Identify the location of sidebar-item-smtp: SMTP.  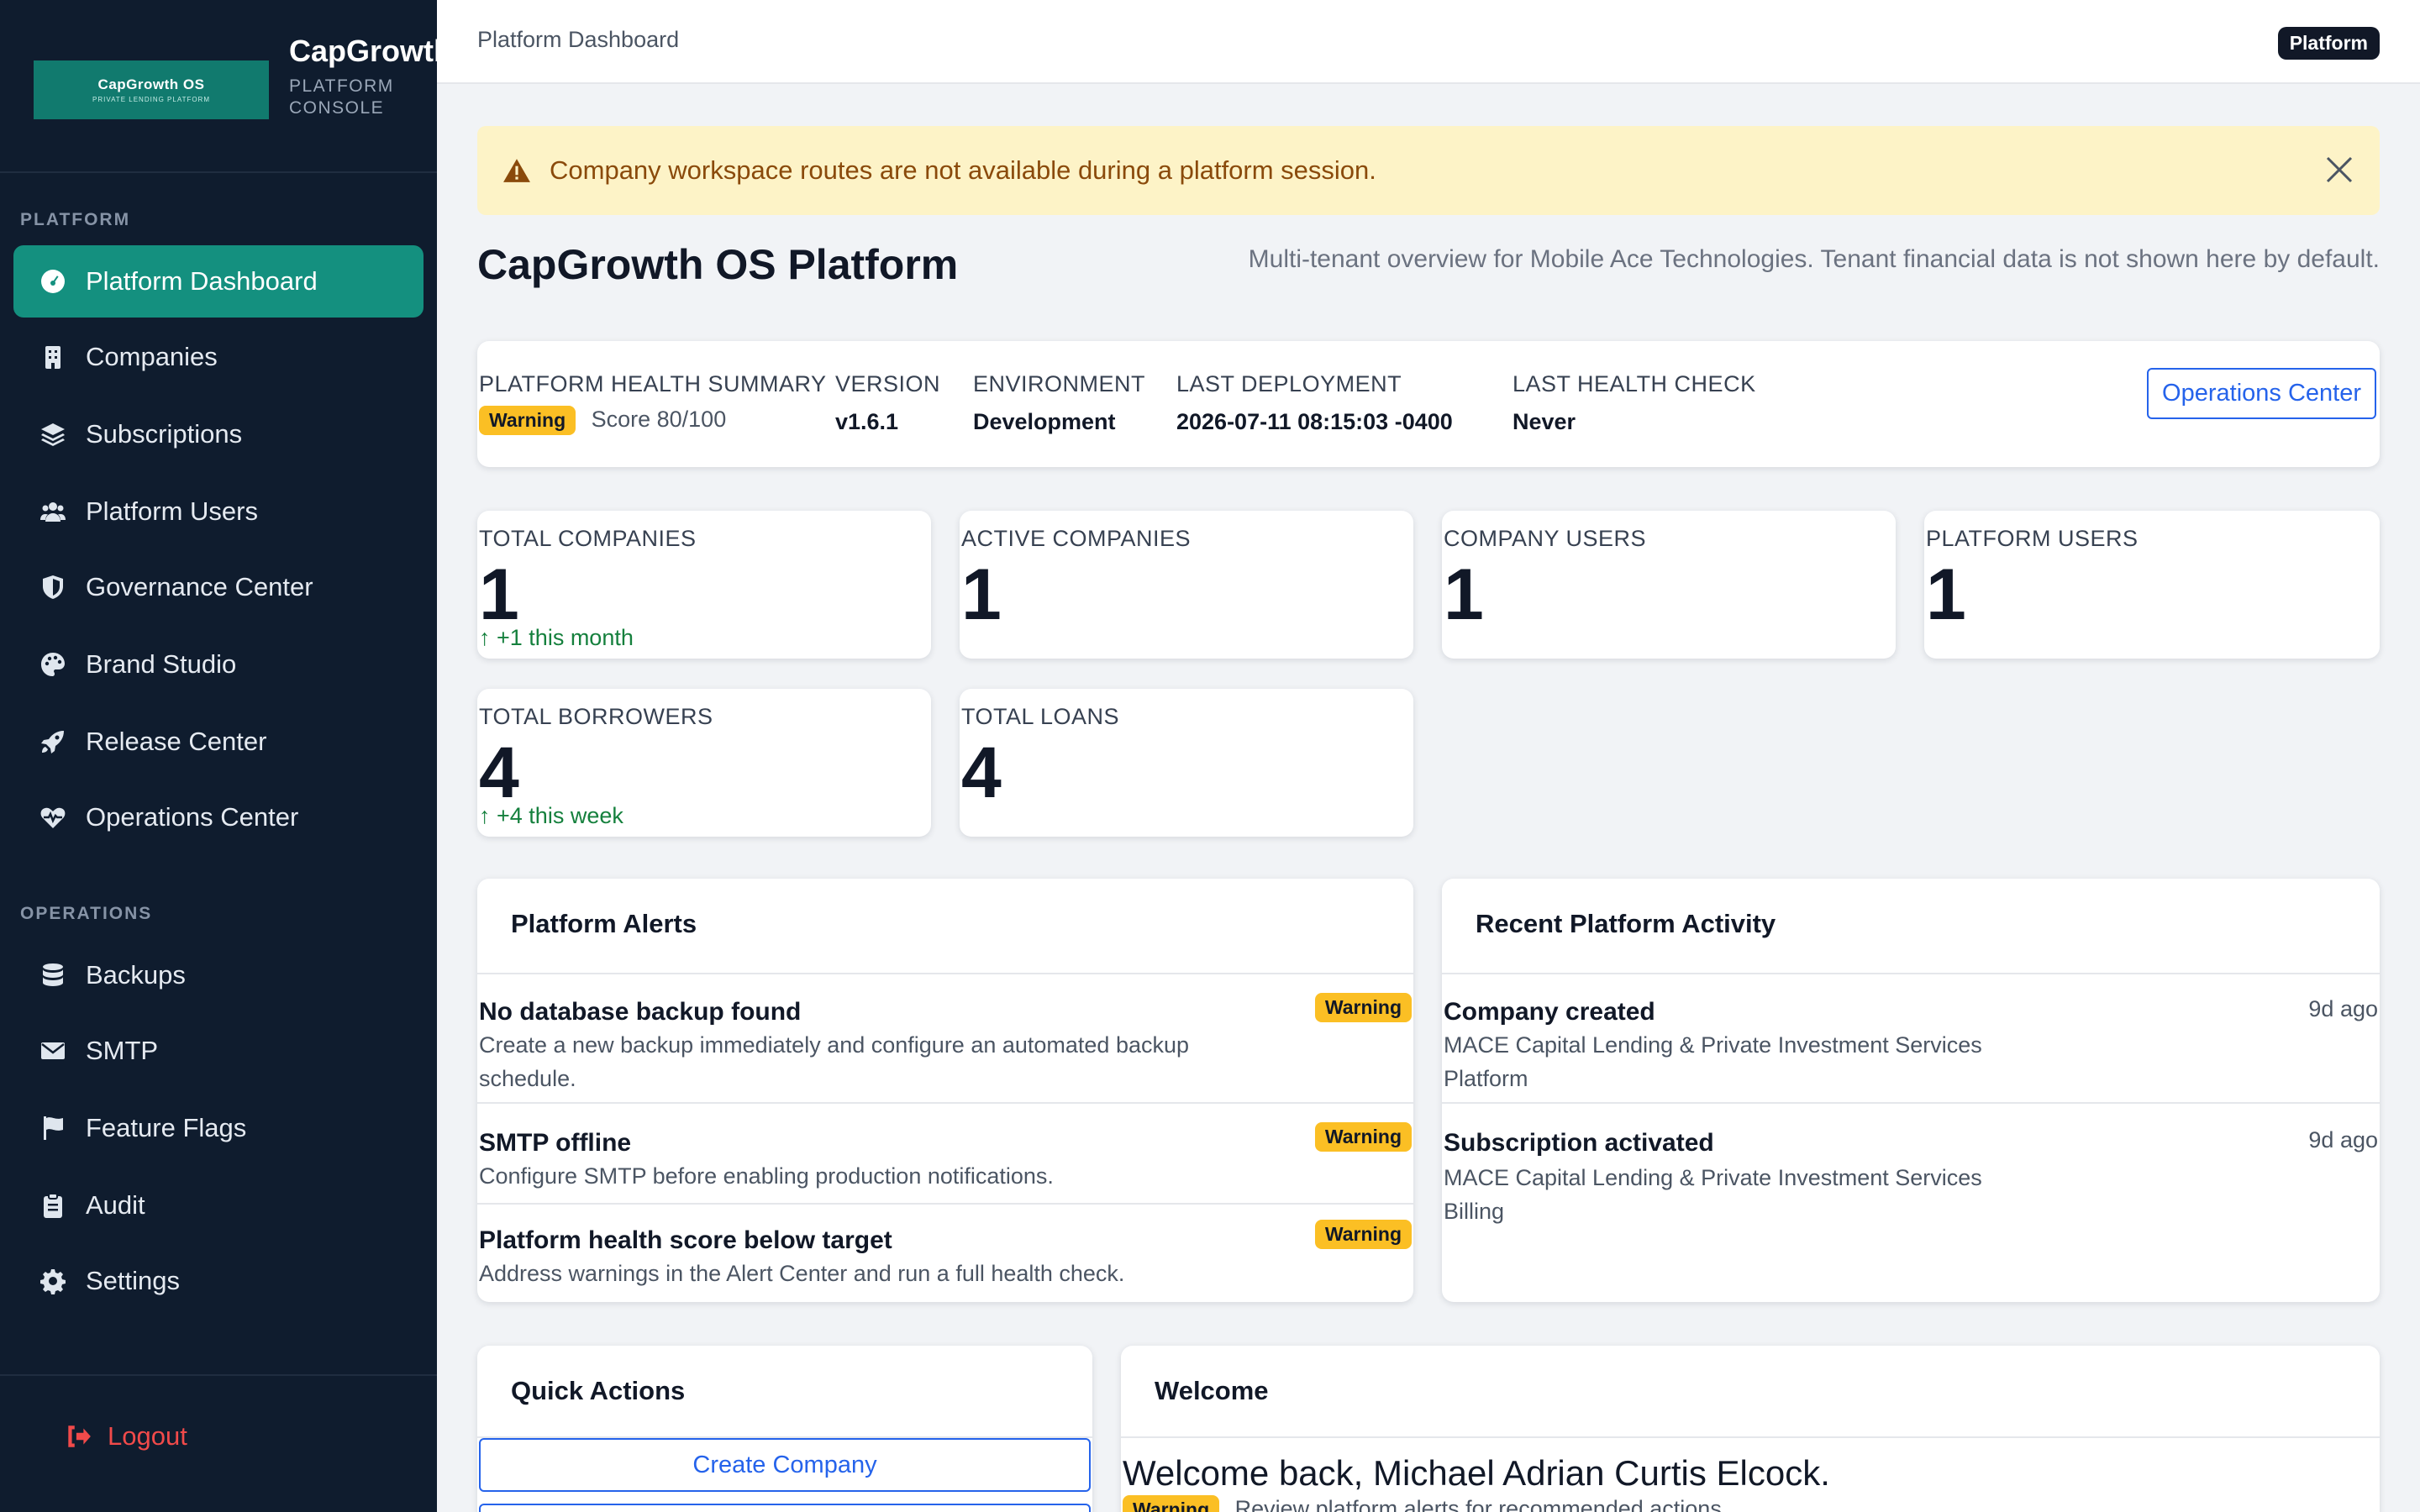
(218, 1051).